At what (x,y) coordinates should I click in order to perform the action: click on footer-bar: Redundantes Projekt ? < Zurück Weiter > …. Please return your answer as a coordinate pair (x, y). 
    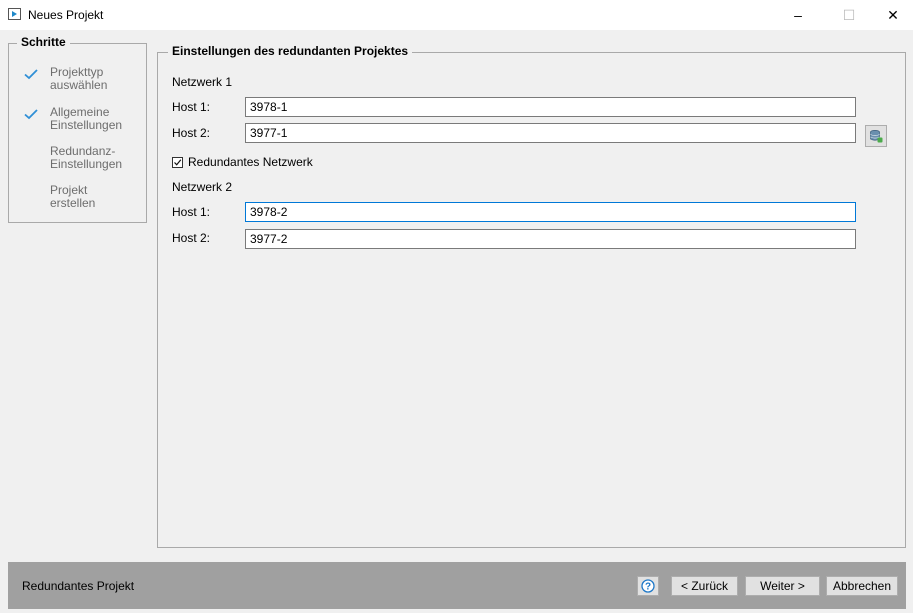
    Looking at the image, I should click on (457, 585).